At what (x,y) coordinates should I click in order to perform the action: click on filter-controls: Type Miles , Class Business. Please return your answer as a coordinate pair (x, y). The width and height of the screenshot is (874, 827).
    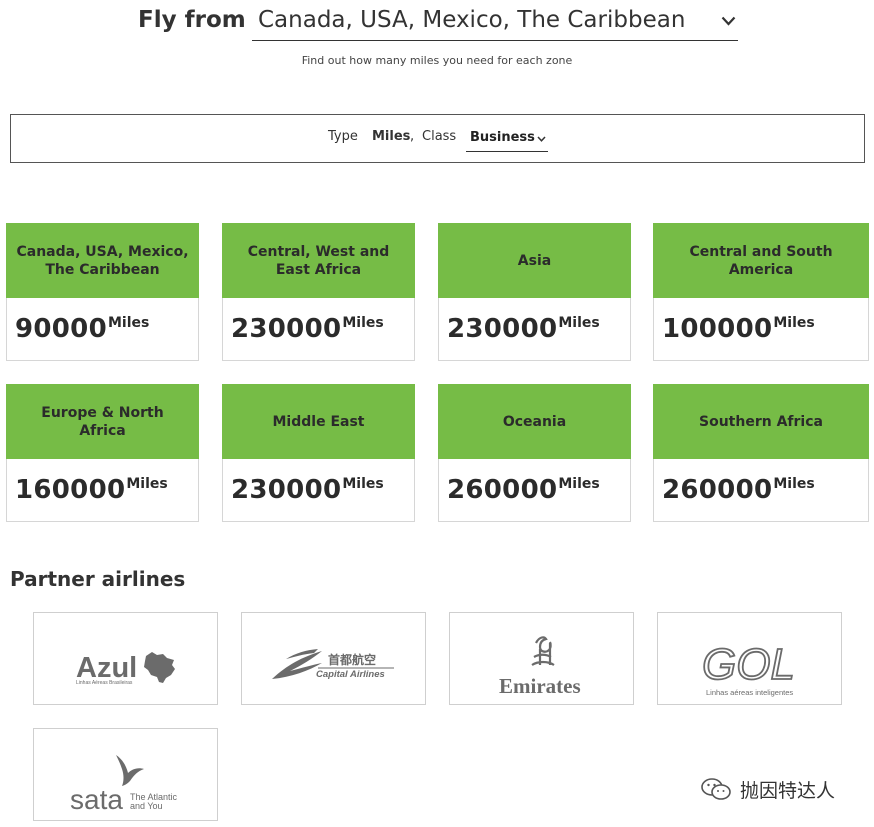
    Looking at the image, I should click on (478, 140).